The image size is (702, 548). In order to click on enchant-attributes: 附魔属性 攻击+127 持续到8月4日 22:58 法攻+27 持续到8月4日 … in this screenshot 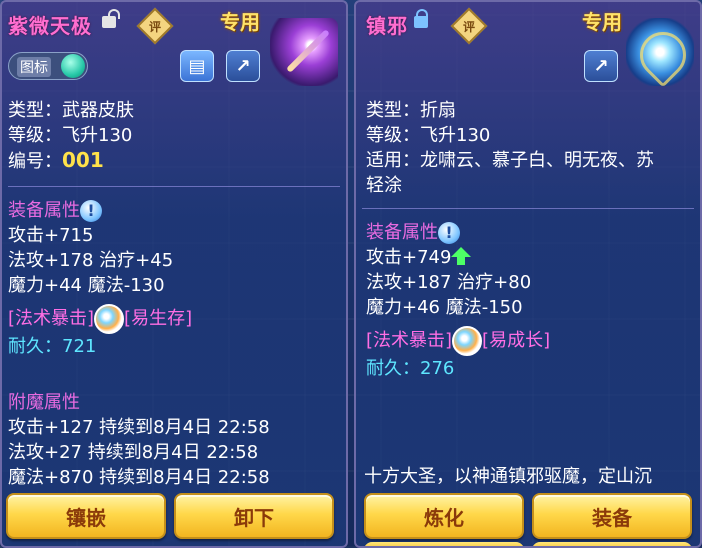, I will do `click(139, 440)`.